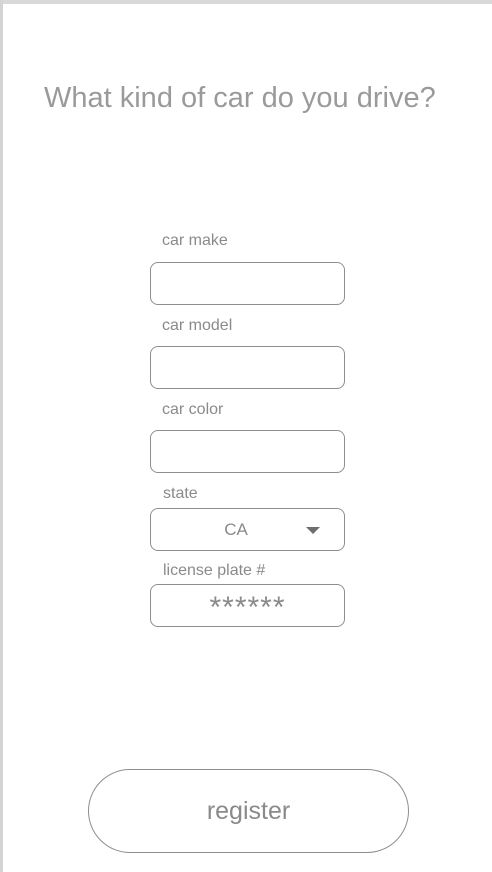 The width and height of the screenshot is (492, 872). Describe the element at coordinates (247, 451) in the screenshot. I see `car-color-input` at that location.